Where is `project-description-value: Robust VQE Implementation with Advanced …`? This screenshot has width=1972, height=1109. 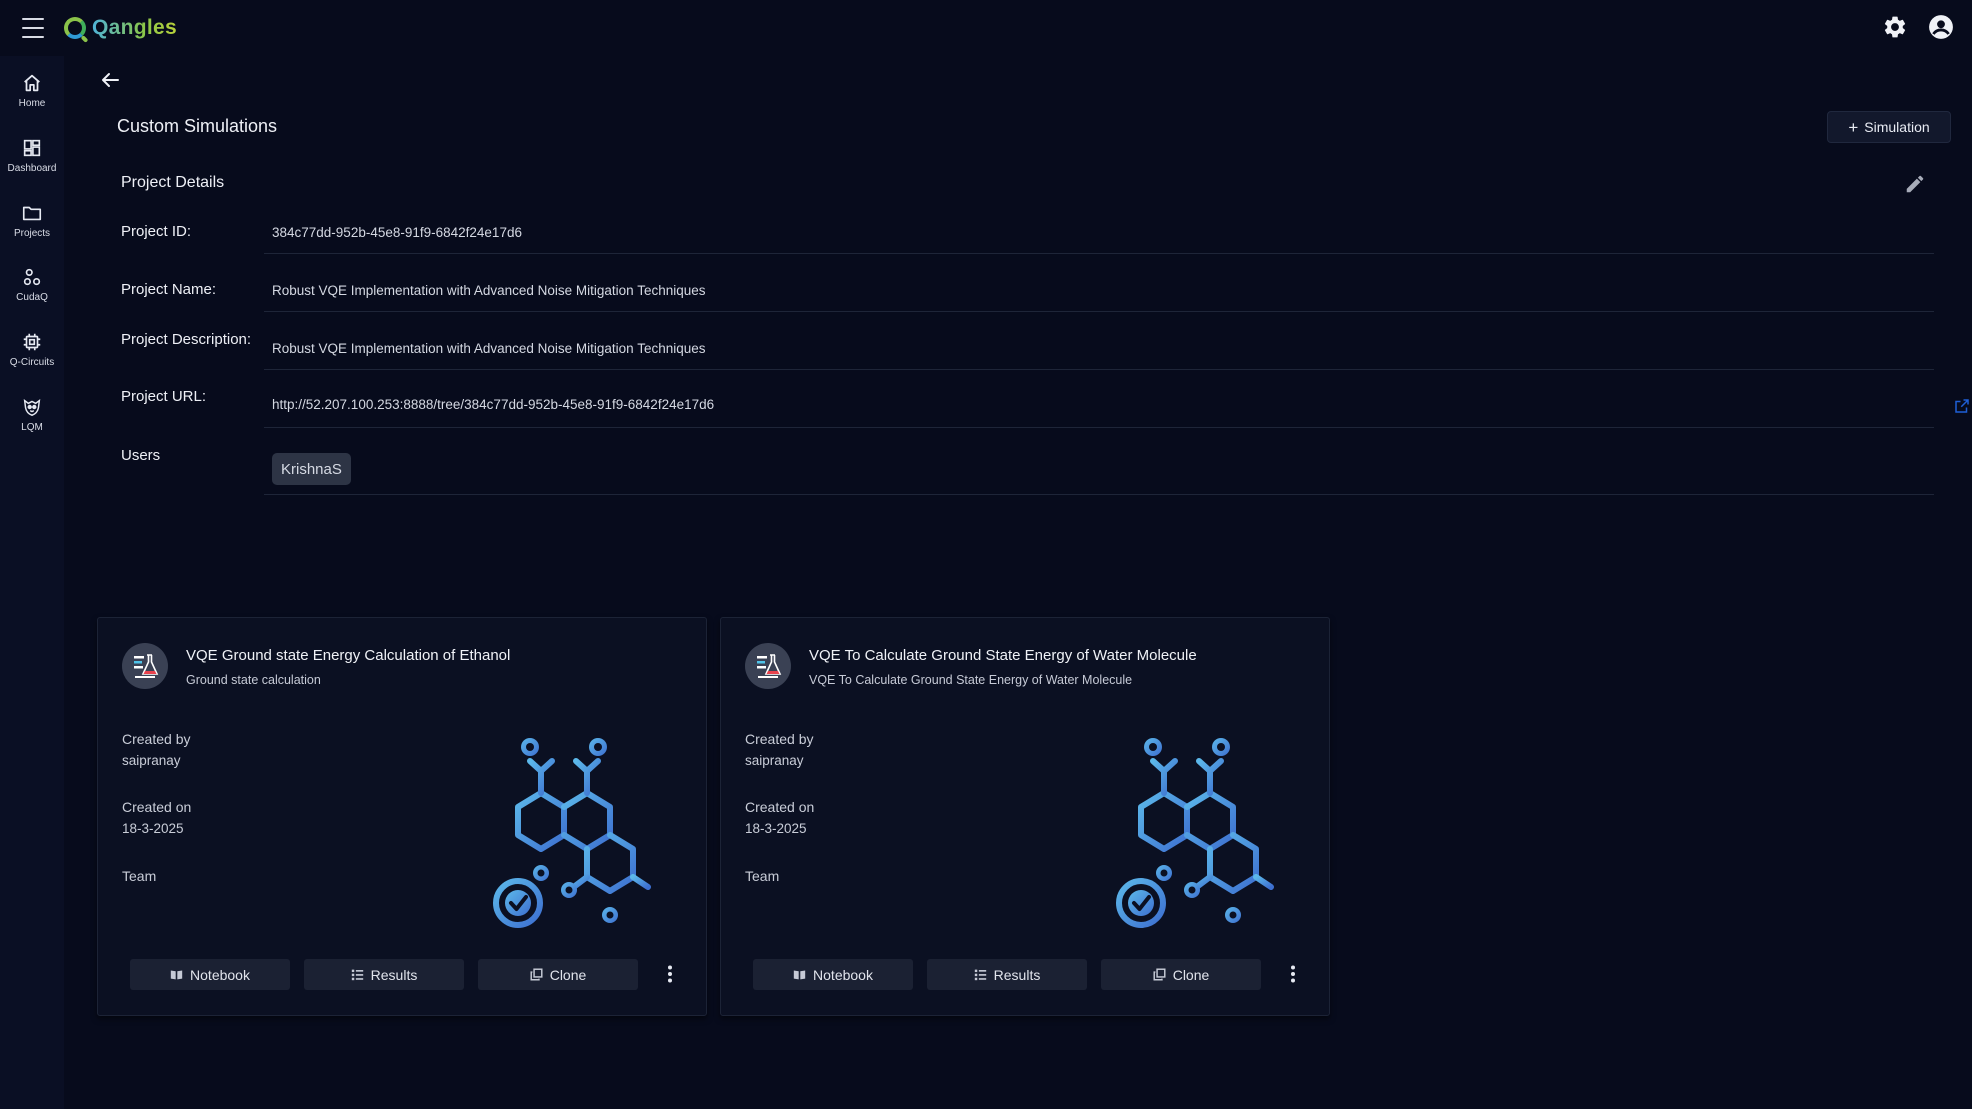 project-description-value: Robust VQE Implementation with Advanced … is located at coordinates (489, 348).